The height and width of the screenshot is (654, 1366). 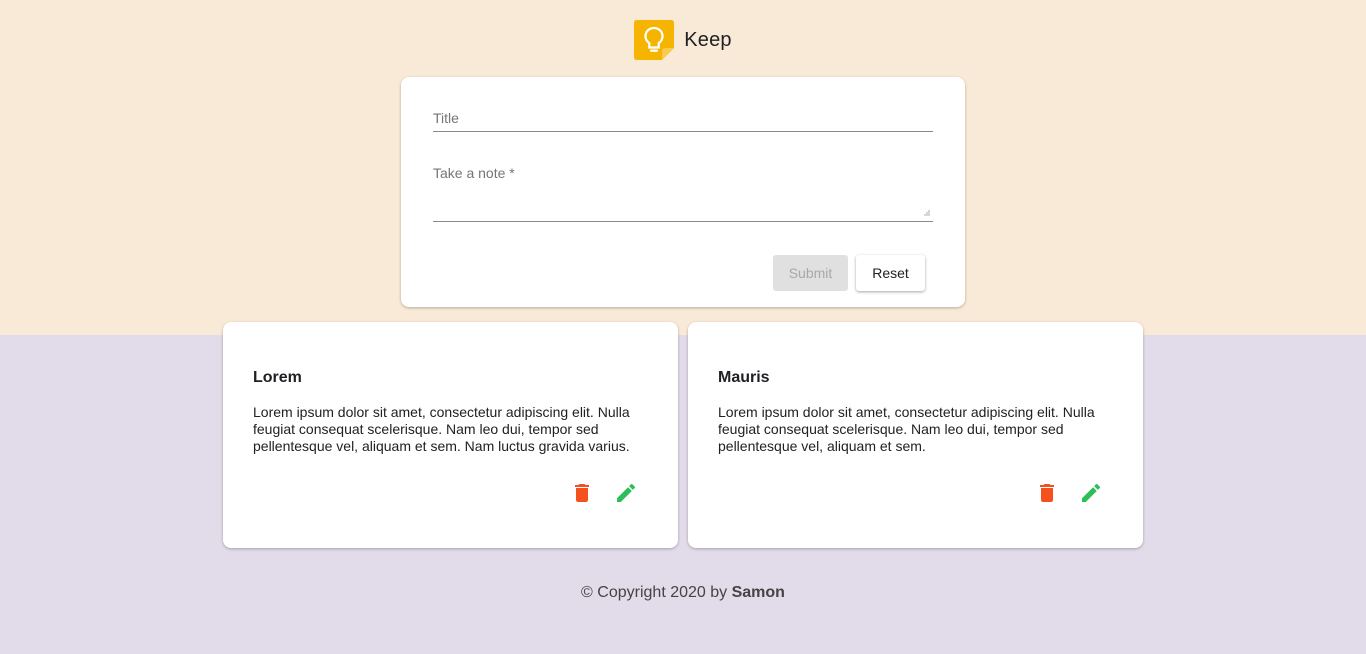 What do you see at coordinates (926, 213) in the screenshot?
I see `resize-grip-icon` at bounding box center [926, 213].